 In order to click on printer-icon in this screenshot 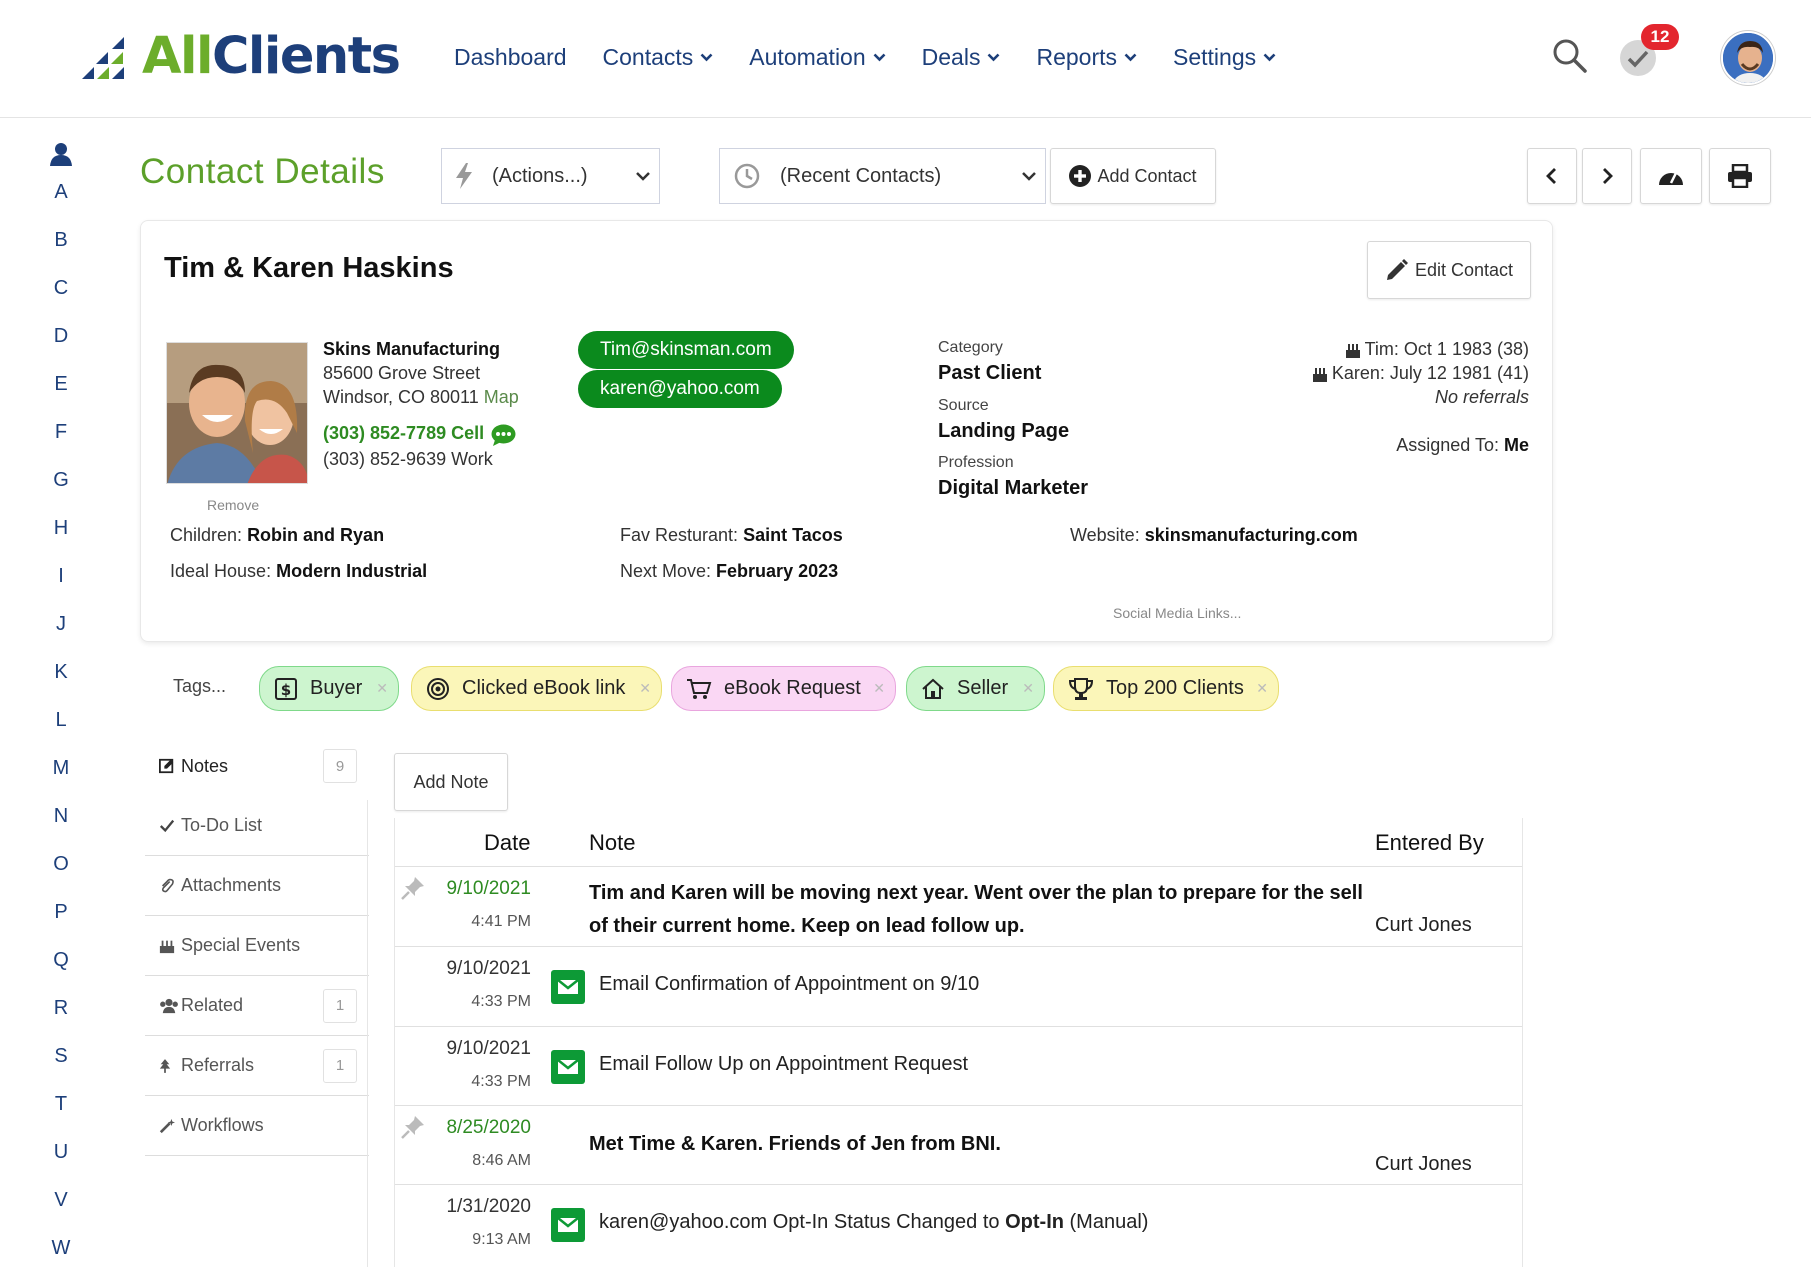, I will do `click(1740, 176)`.